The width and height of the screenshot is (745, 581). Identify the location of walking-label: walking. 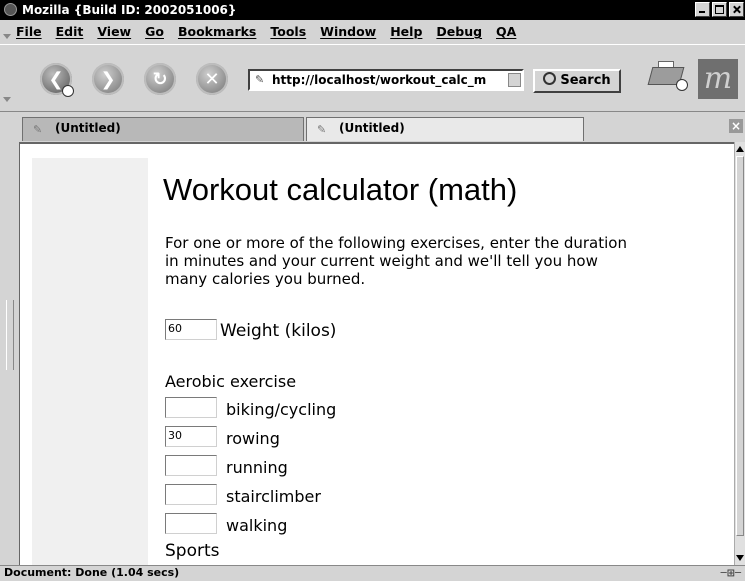
(257, 525).